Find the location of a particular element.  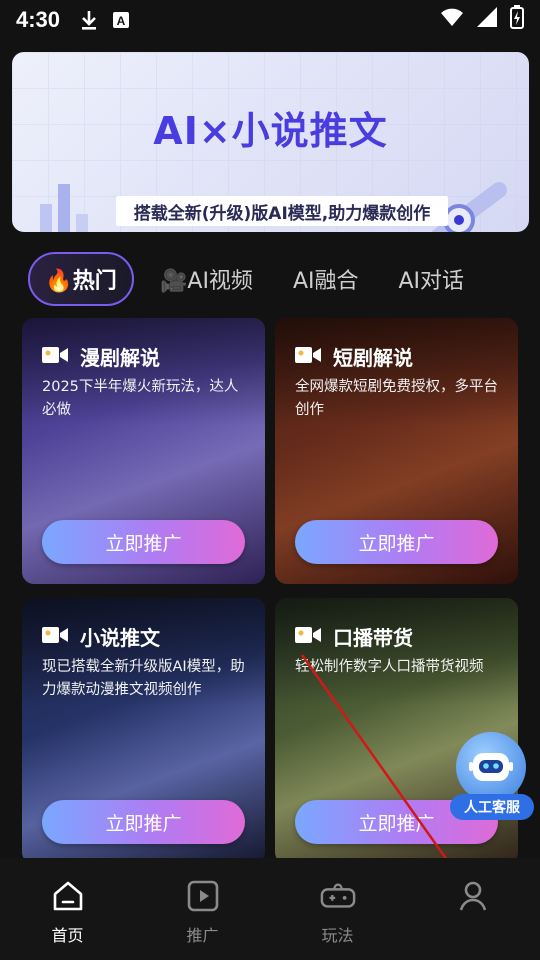

card-description: 2025下半年爆火新玩法，达人必做 is located at coordinates (140, 398).